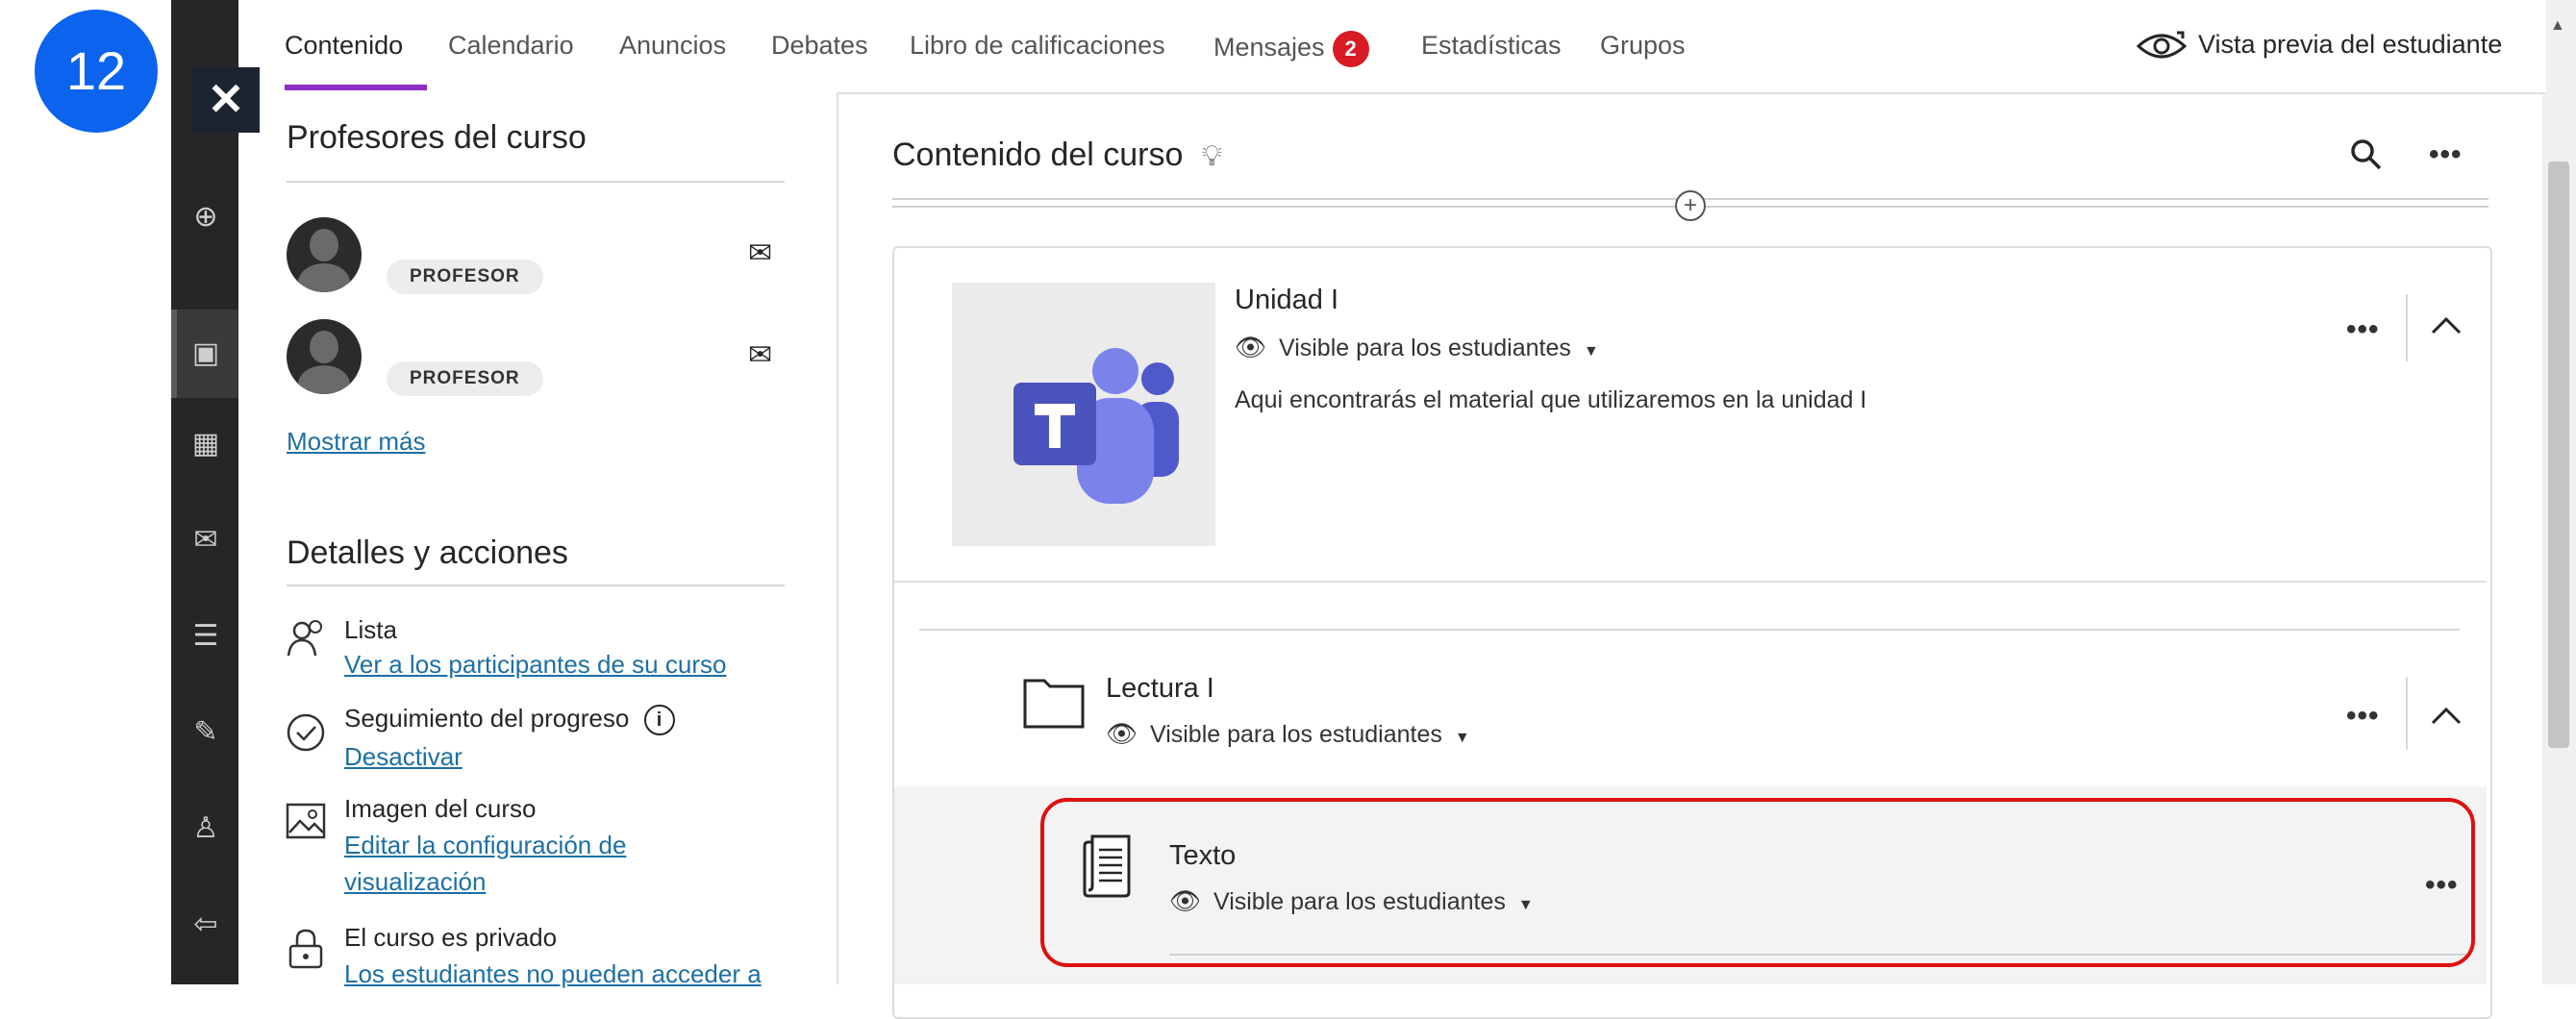  What do you see at coordinates (174, 354) in the screenshot?
I see `active-nav-indicator` at bounding box center [174, 354].